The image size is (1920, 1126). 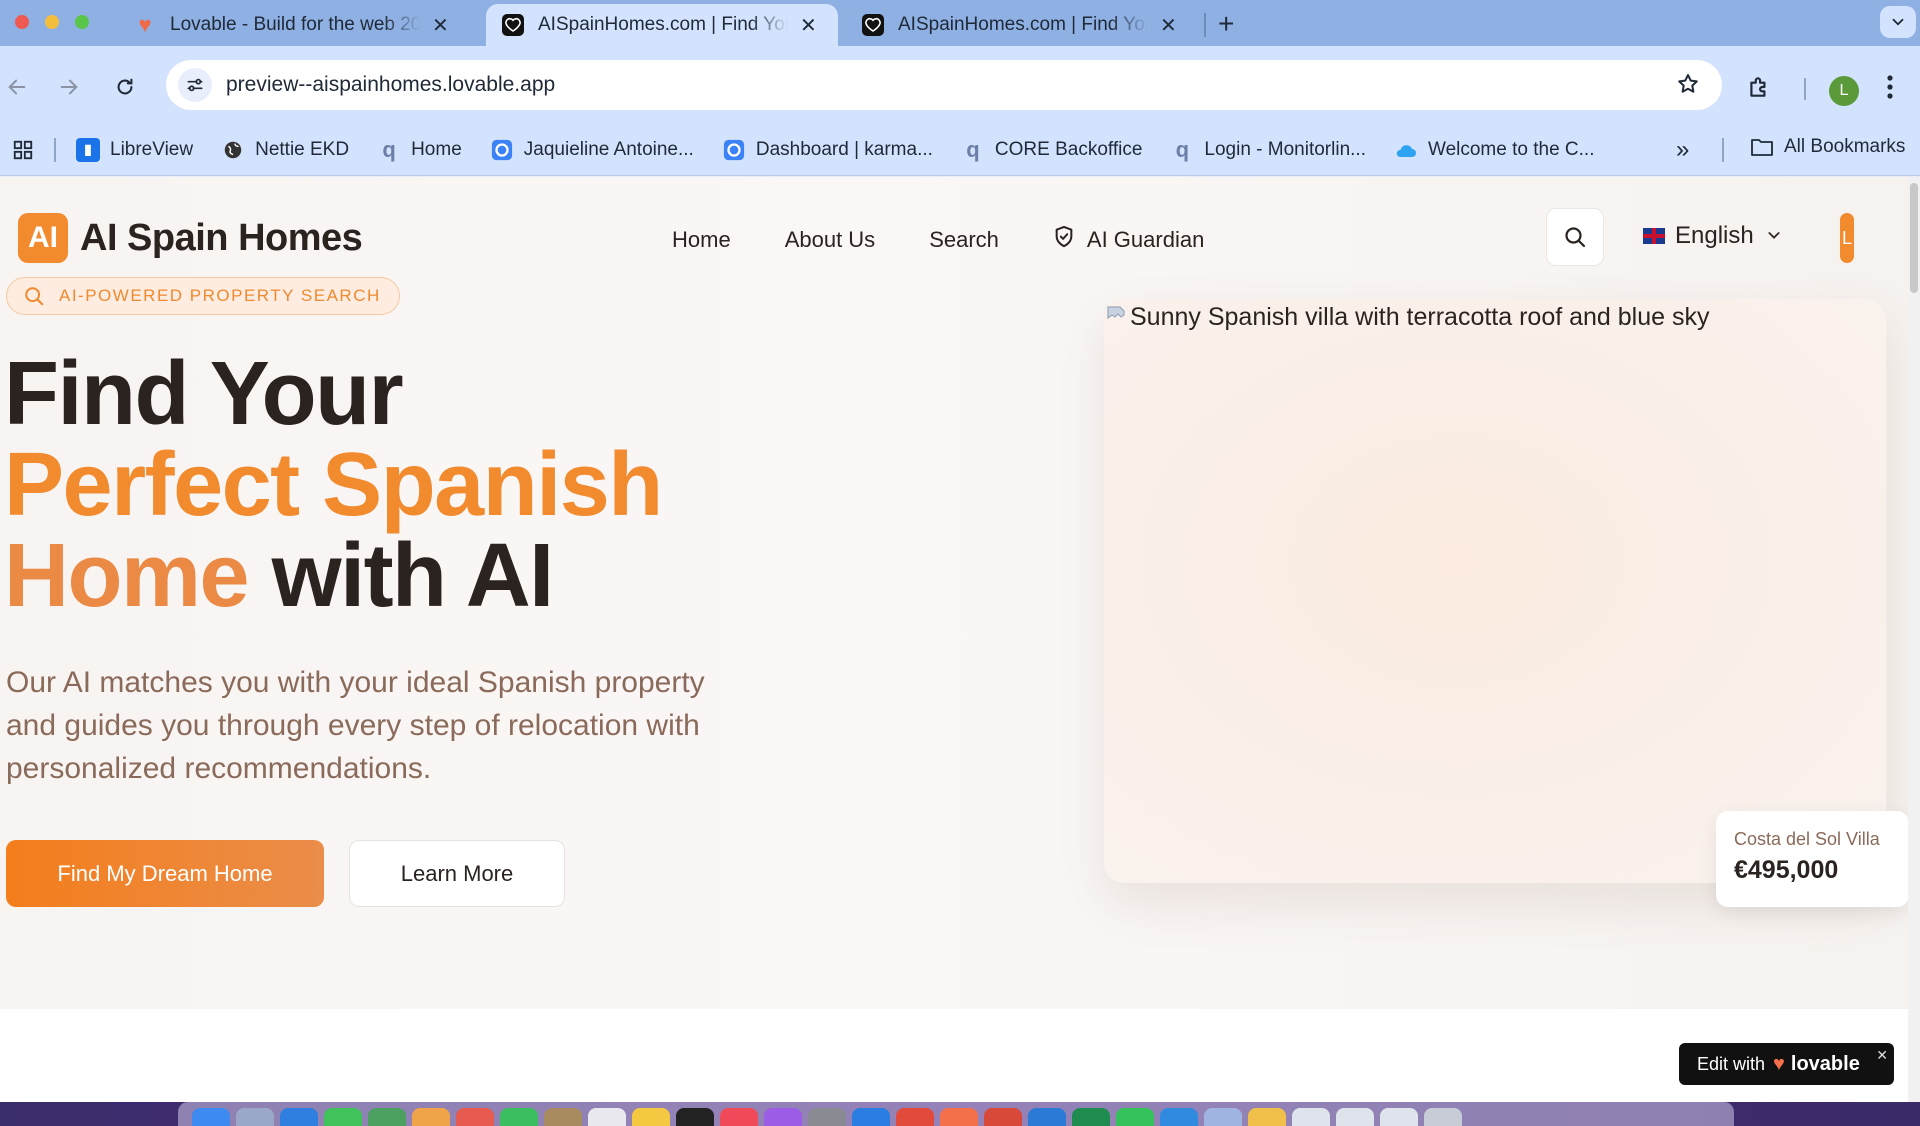 What do you see at coordinates (1047, 1117) in the screenshot?
I see `word-icon` at bounding box center [1047, 1117].